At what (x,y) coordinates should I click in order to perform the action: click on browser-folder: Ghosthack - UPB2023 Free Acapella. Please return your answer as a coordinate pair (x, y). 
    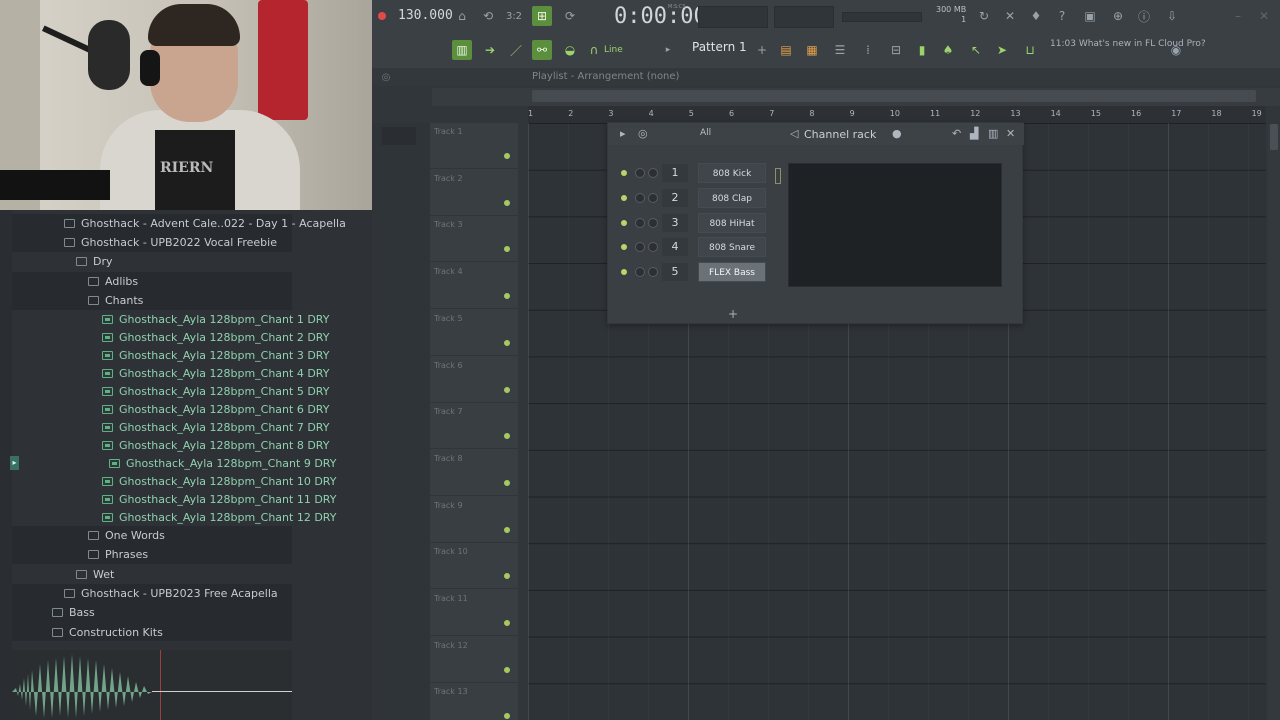
    Looking at the image, I should click on (171, 593).